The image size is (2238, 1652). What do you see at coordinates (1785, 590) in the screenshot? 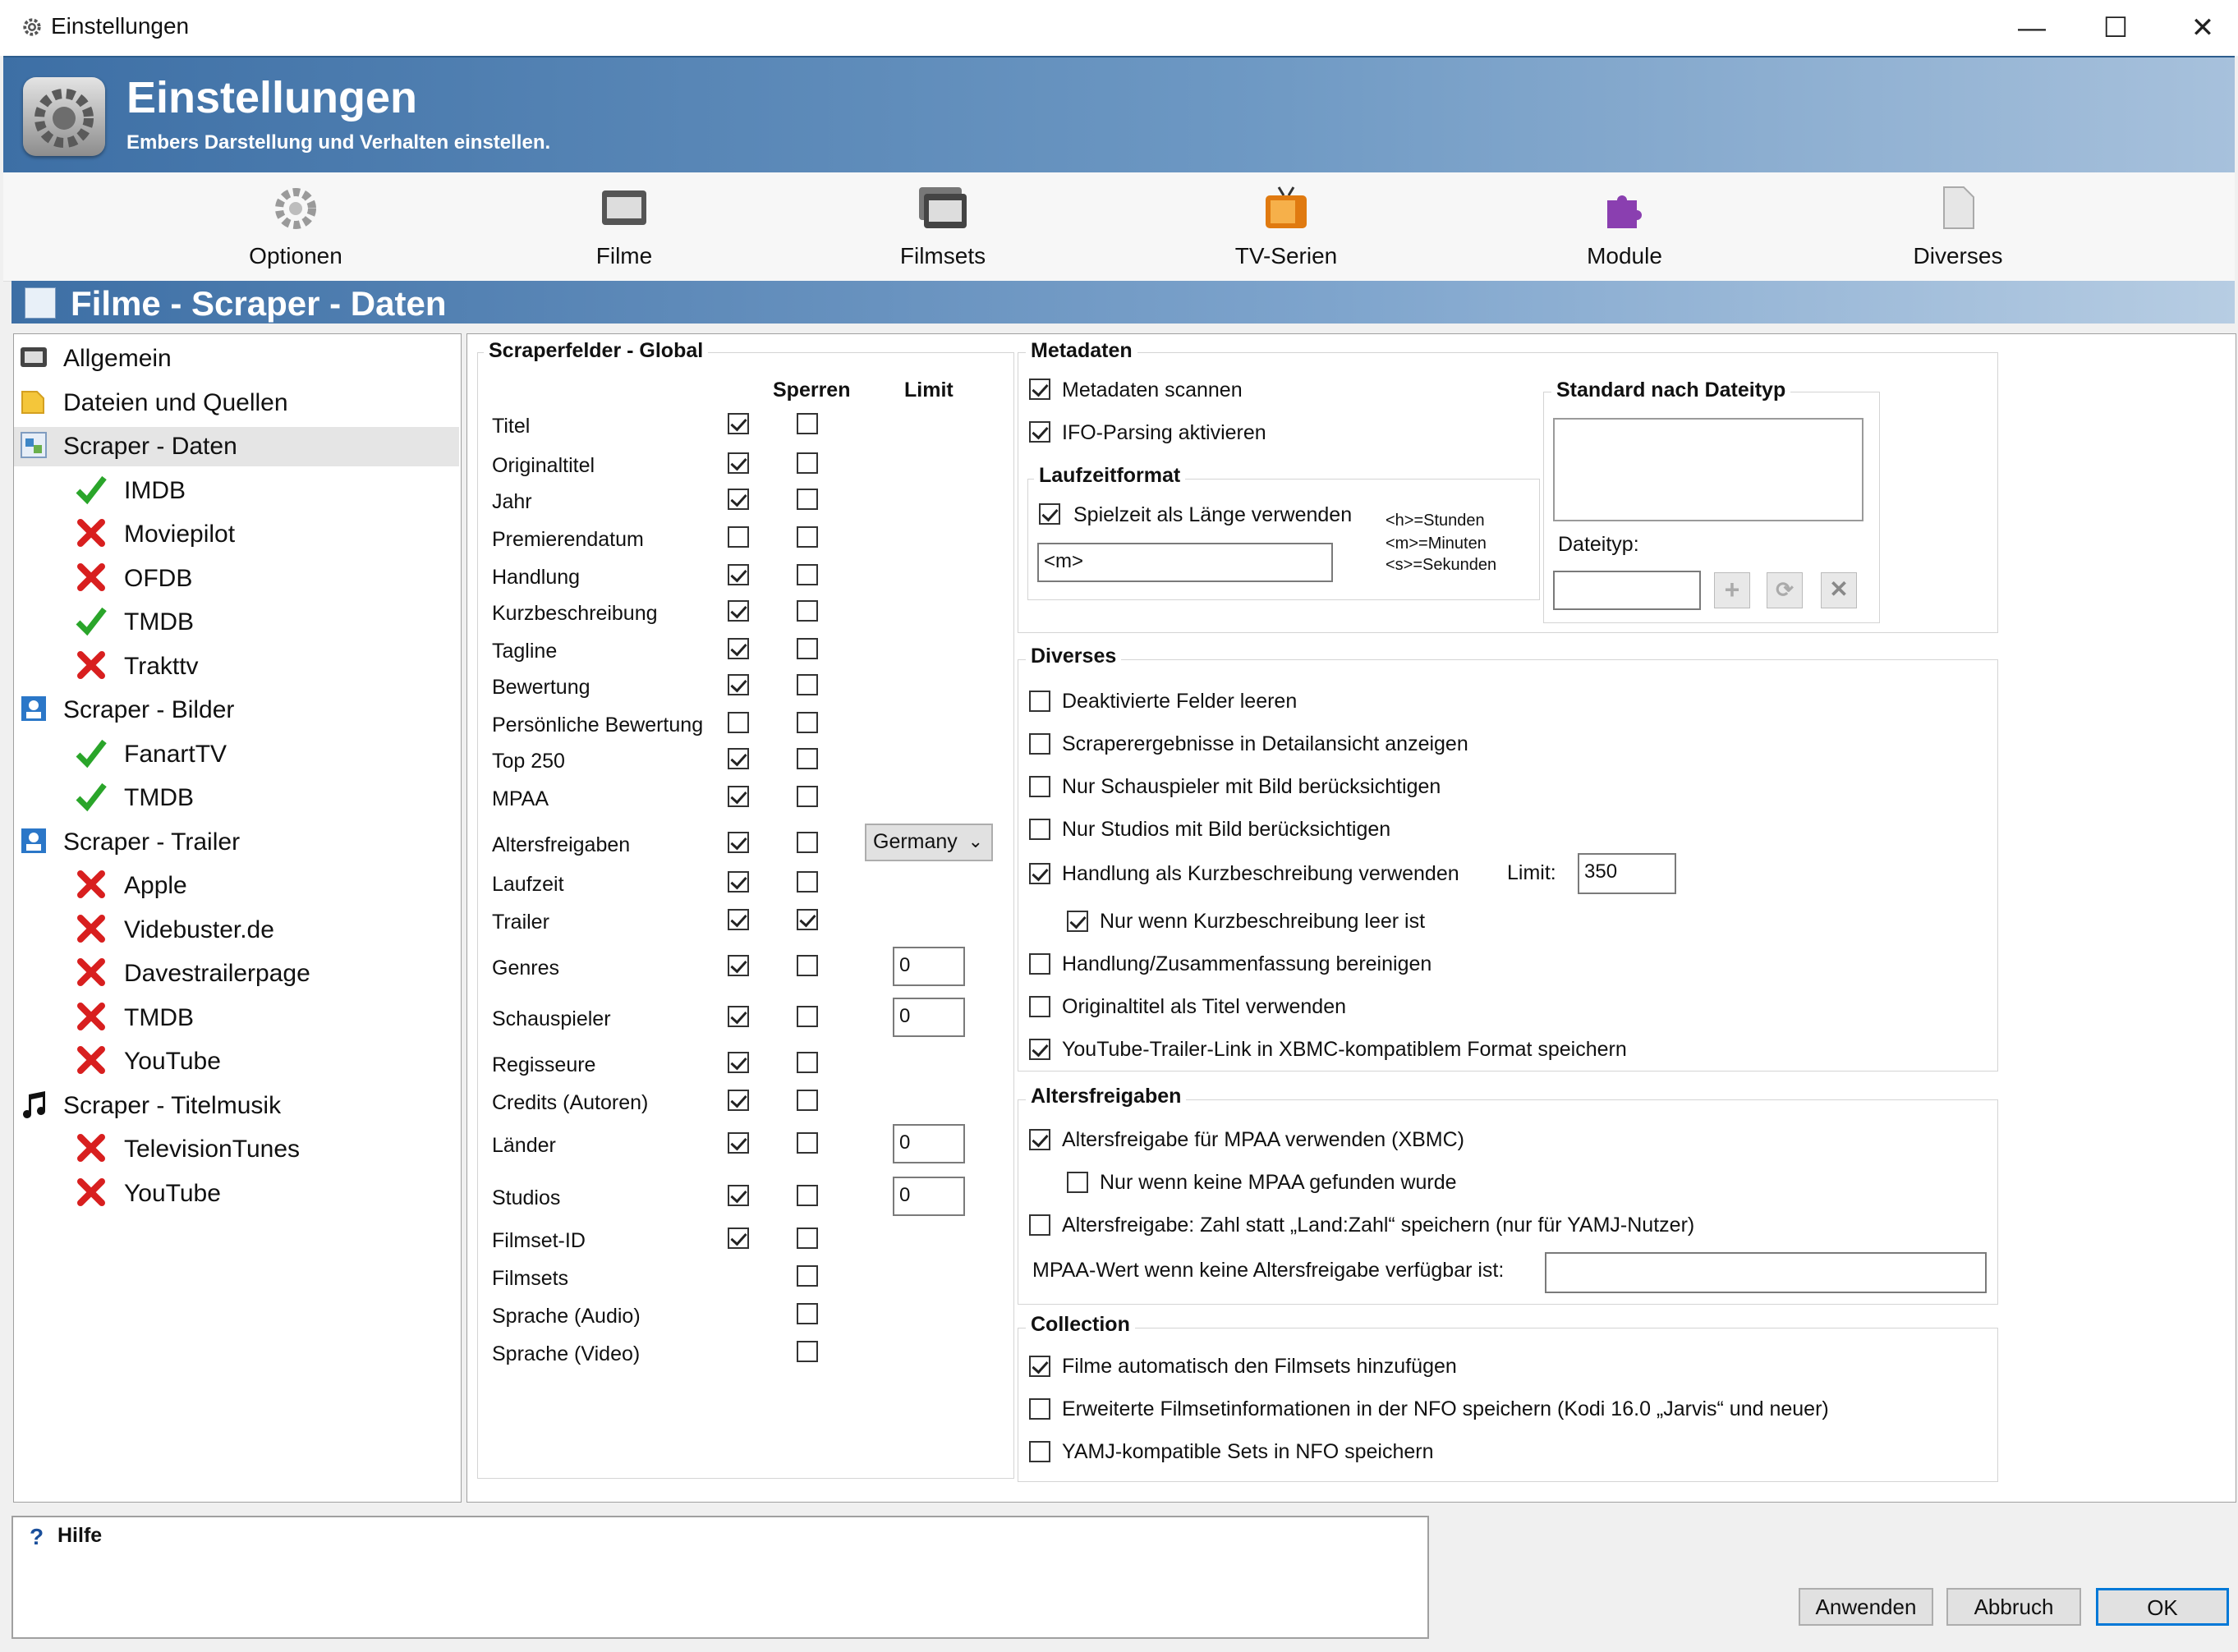
I see `edit-button: ⟳` at bounding box center [1785, 590].